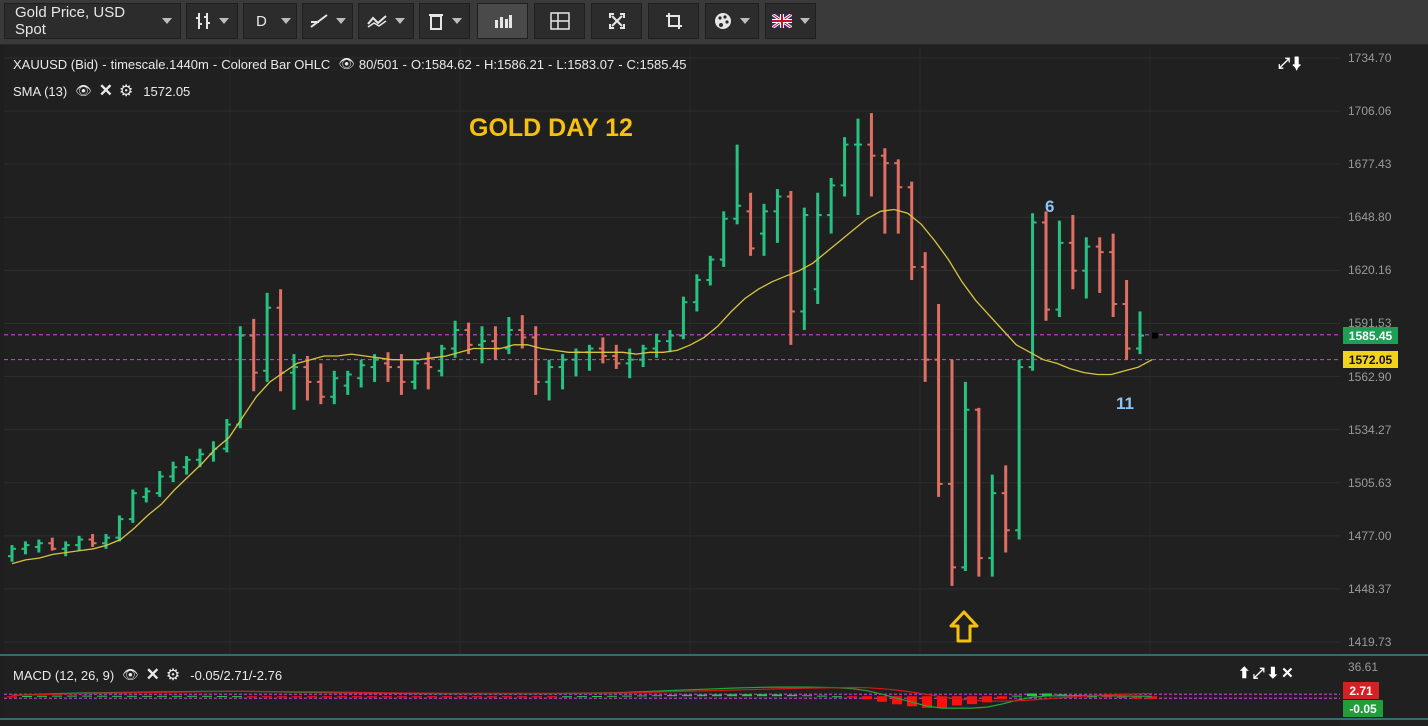 This screenshot has height=726, width=1428. Describe the element at coordinates (1370, 376) in the screenshot. I see `price-tick-label: 1562.90` at that location.